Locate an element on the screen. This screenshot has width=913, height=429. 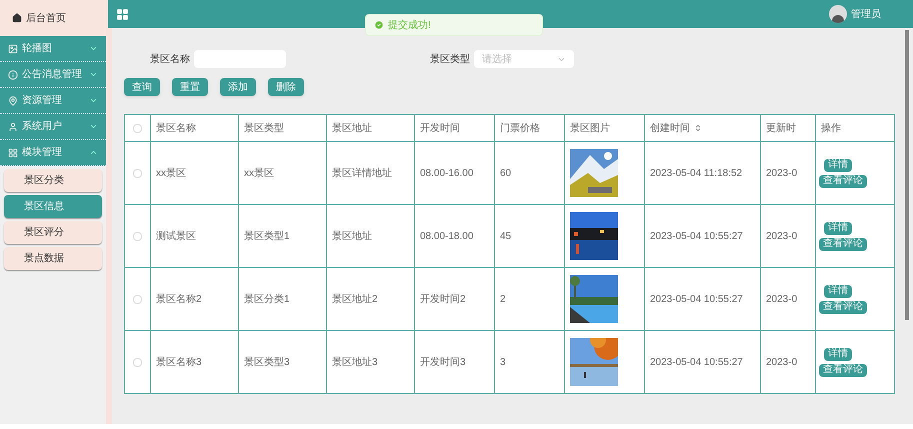
success-icon is located at coordinates (379, 25).